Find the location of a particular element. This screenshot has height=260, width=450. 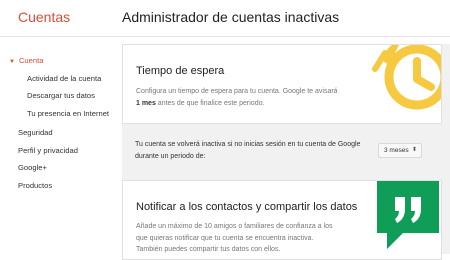

sidebar-item-presencia: Tu presencia en Internet is located at coordinates (59, 114).